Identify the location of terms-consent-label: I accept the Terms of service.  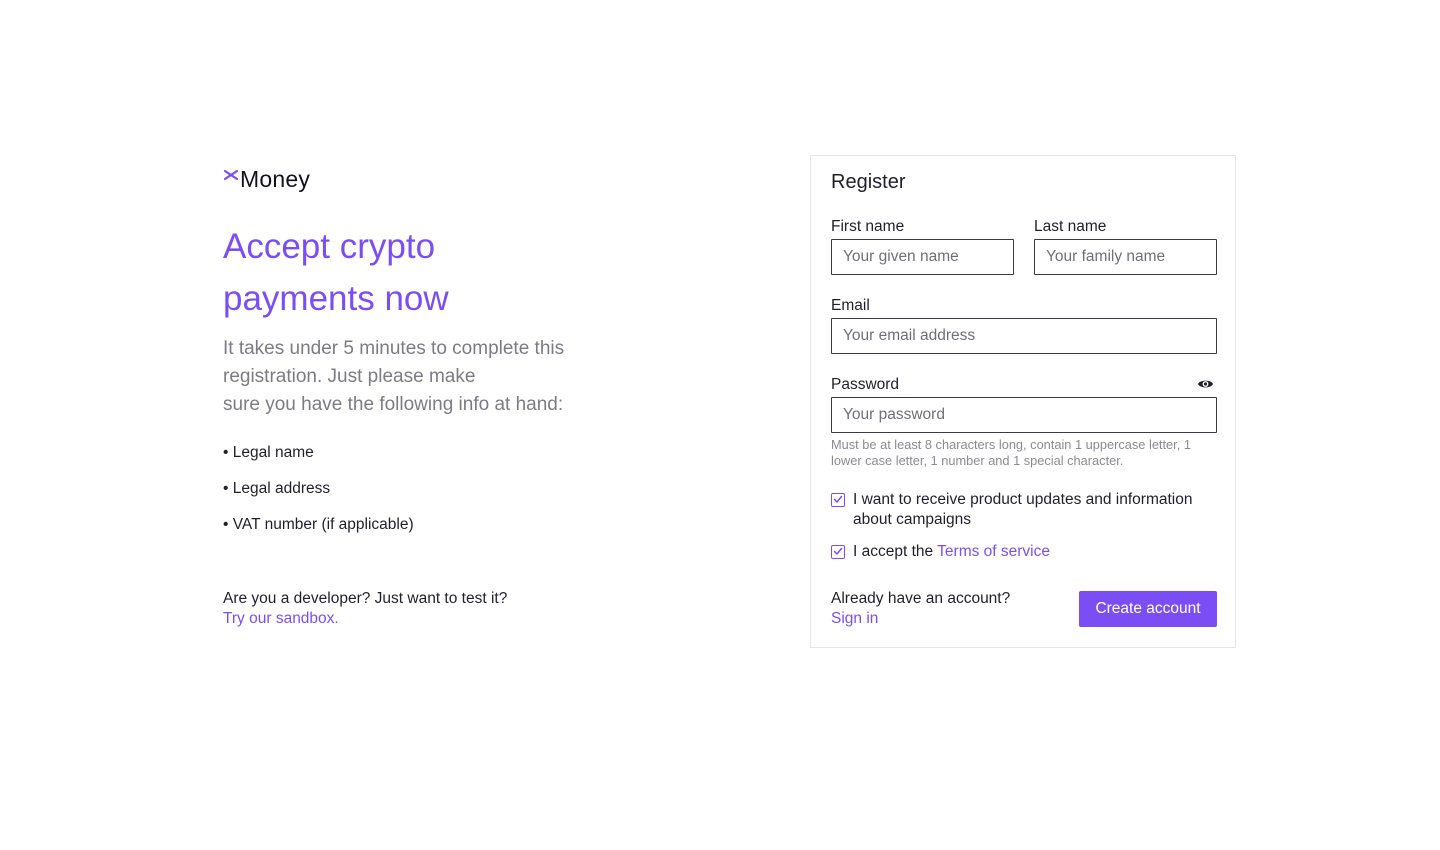
(951, 552).